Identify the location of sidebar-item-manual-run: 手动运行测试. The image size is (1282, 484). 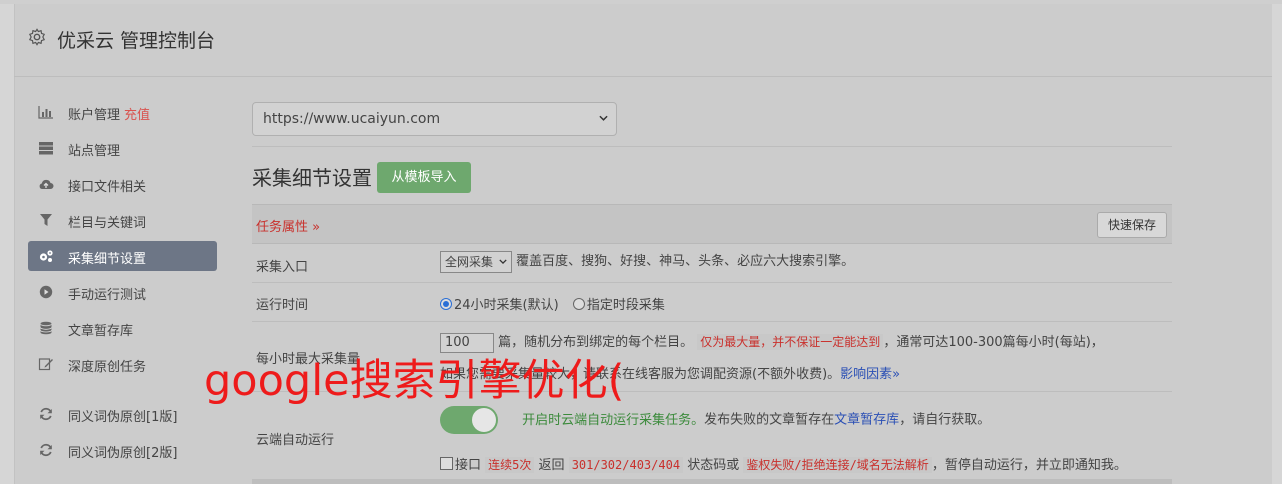
(122, 292).